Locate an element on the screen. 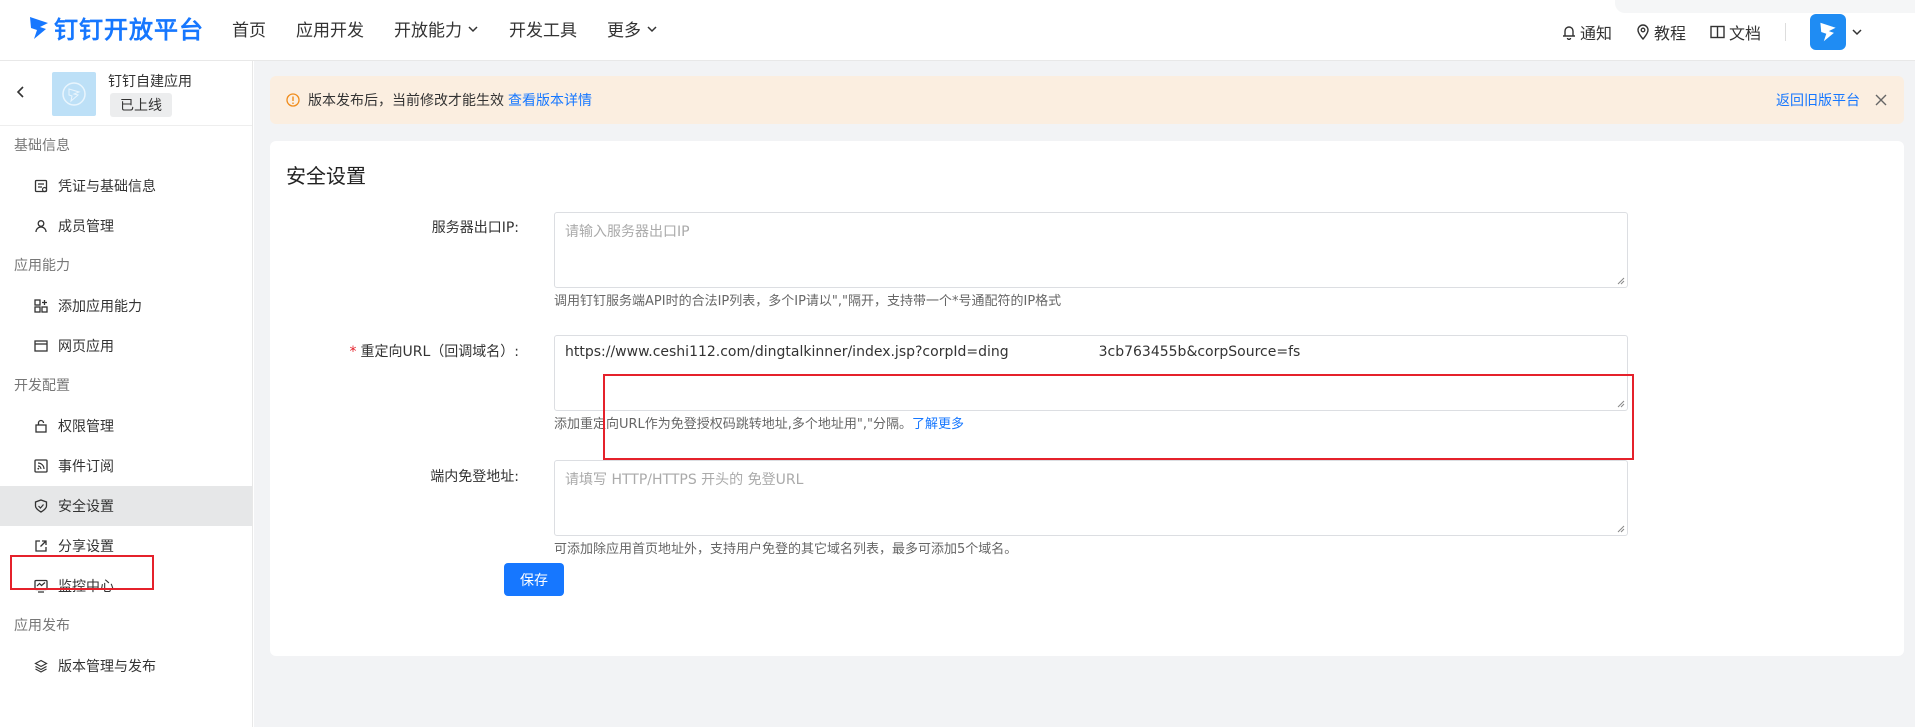  back-arrow-icon is located at coordinates (21, 92).